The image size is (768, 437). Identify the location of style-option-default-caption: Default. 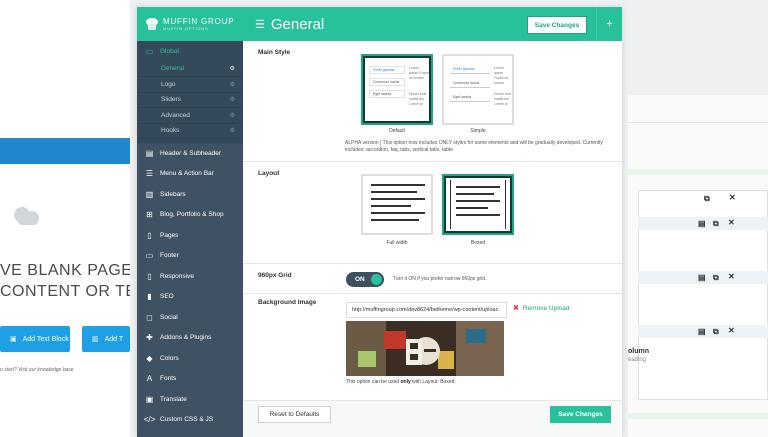
(397, 131).